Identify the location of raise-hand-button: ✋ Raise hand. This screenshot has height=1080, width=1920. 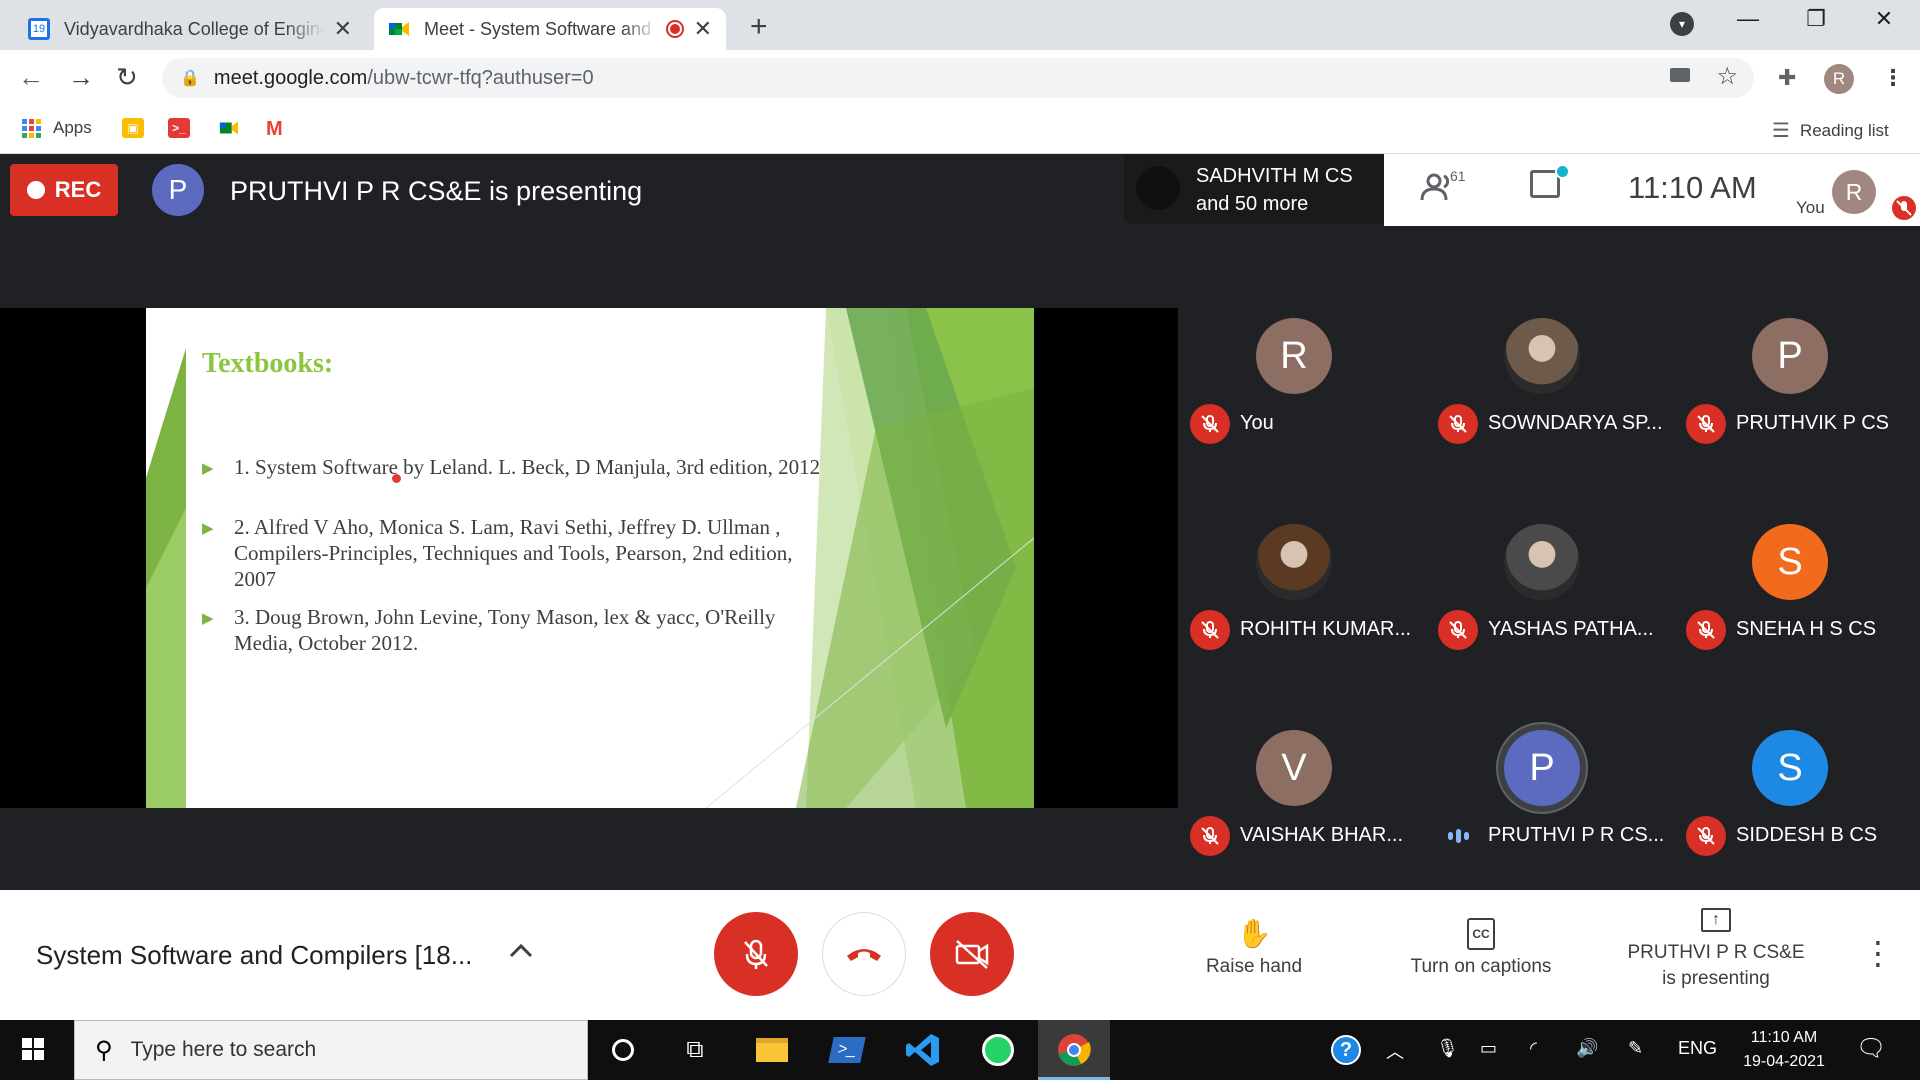
(1254, 947).